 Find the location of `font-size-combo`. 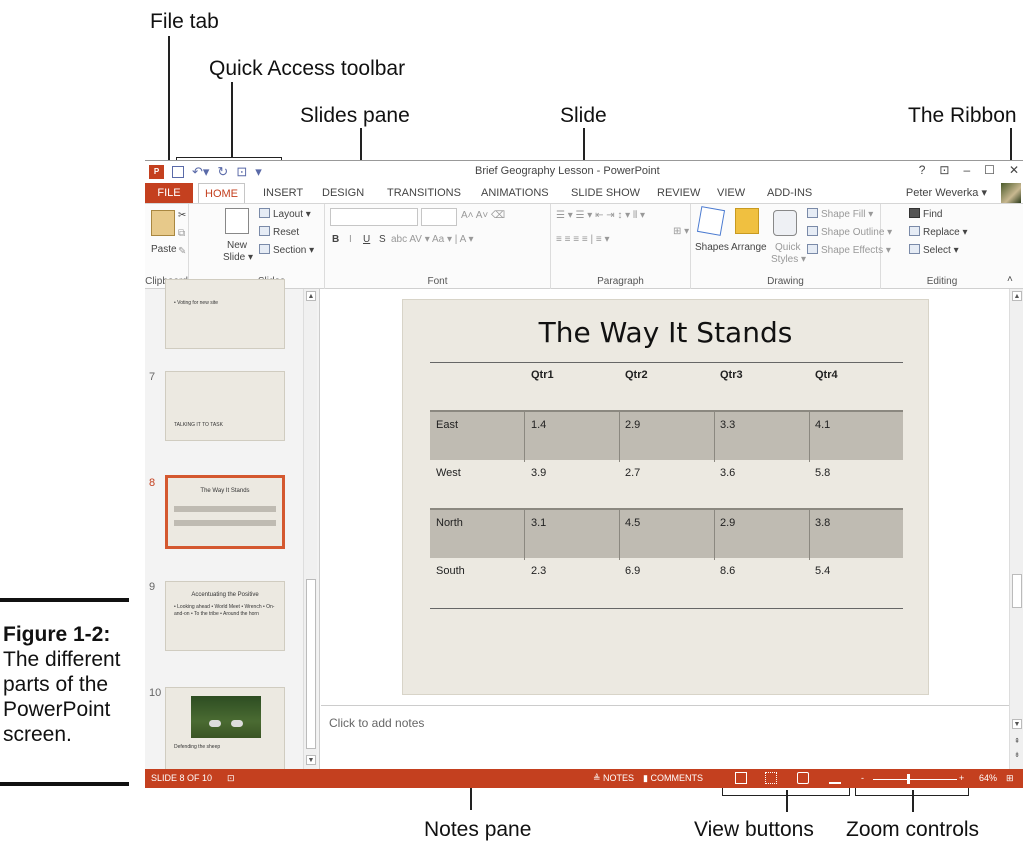

font-size-combo is located at coordinates (439, 217).